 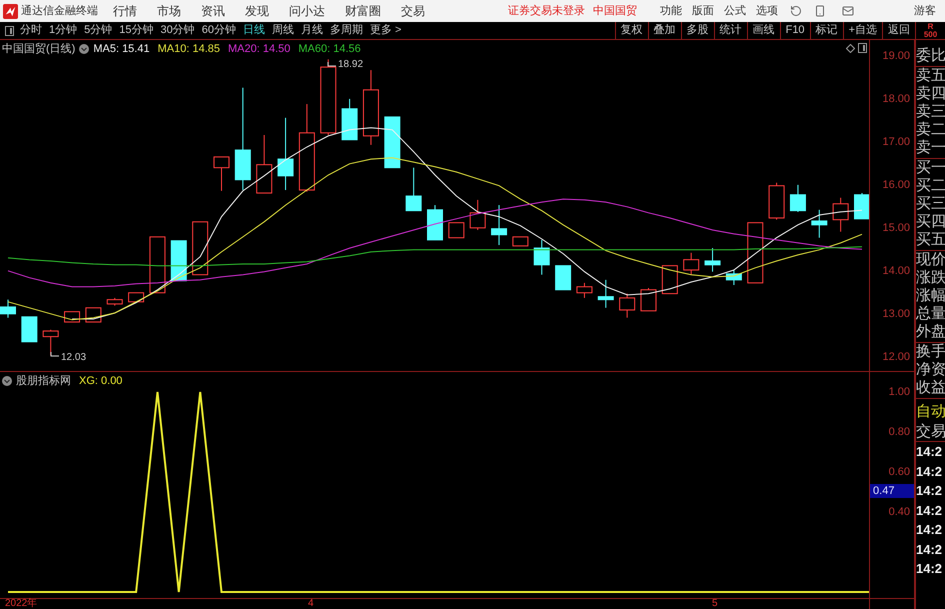 What do you see at coordinates (899, 432) in the screenshot?
I see `indicator-tick-label: 0.80` at bounding box center [899, 432].